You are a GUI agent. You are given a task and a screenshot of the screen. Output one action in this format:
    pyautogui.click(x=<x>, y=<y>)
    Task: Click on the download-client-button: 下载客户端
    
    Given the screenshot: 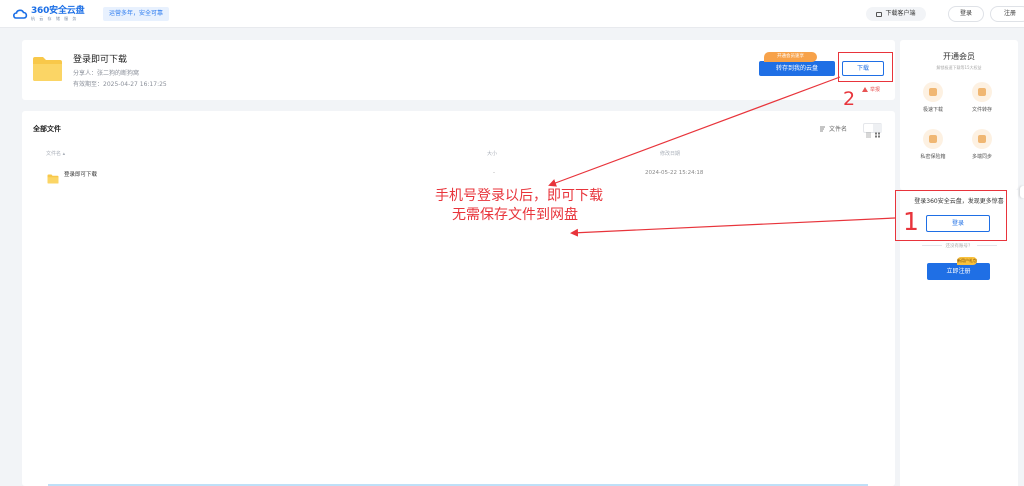 What is the action you would take?
    pyautogui.click(x=896, y=14)
    